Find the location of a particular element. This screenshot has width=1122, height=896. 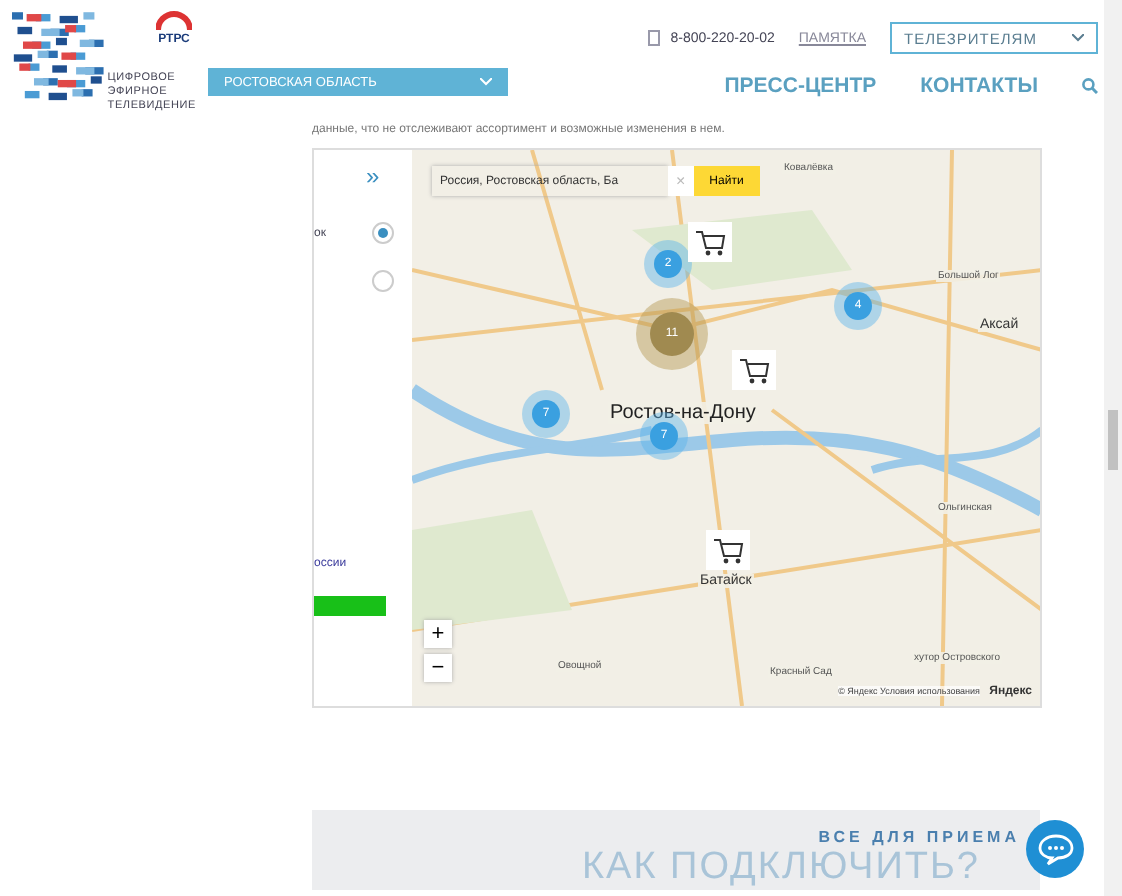

chat-button is located at coordinates (1055, 849).